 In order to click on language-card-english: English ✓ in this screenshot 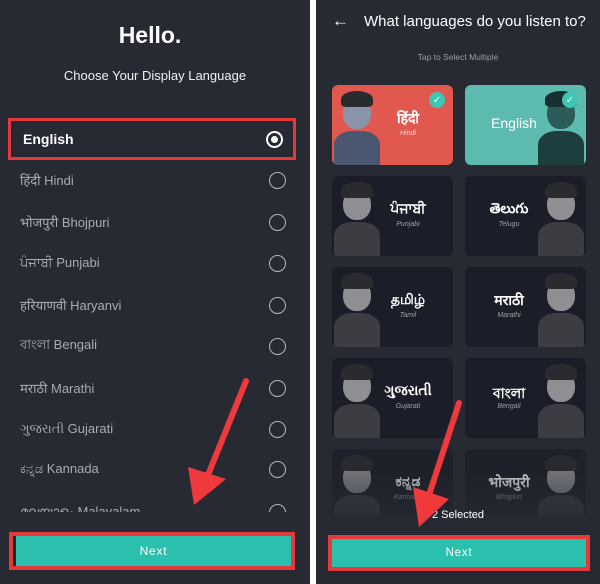, I will do `click(525, 125)`.